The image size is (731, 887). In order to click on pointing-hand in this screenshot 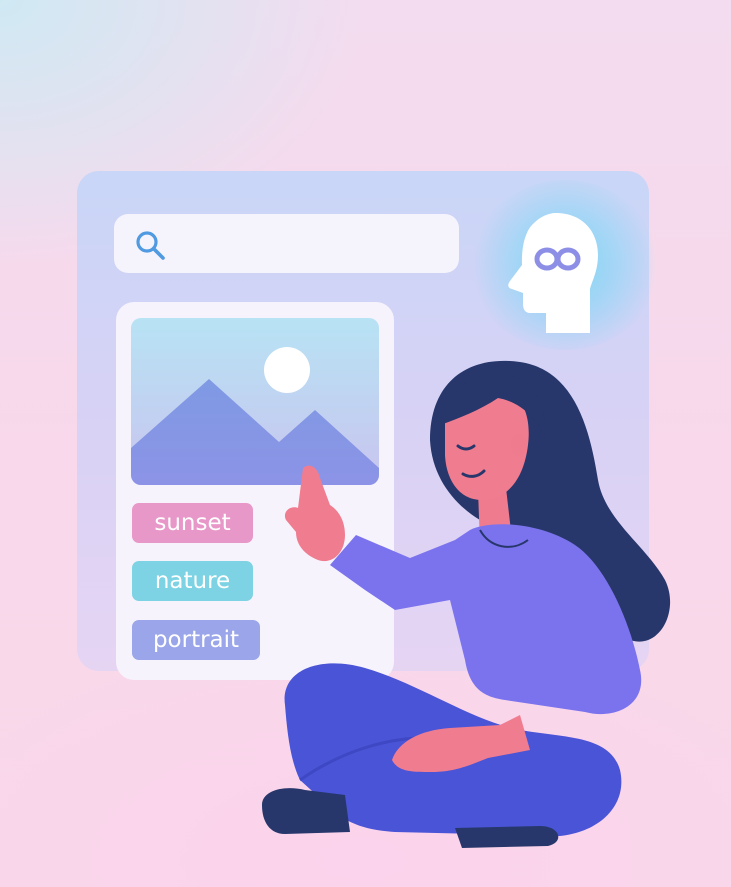, I will do `click(314, 513)`.